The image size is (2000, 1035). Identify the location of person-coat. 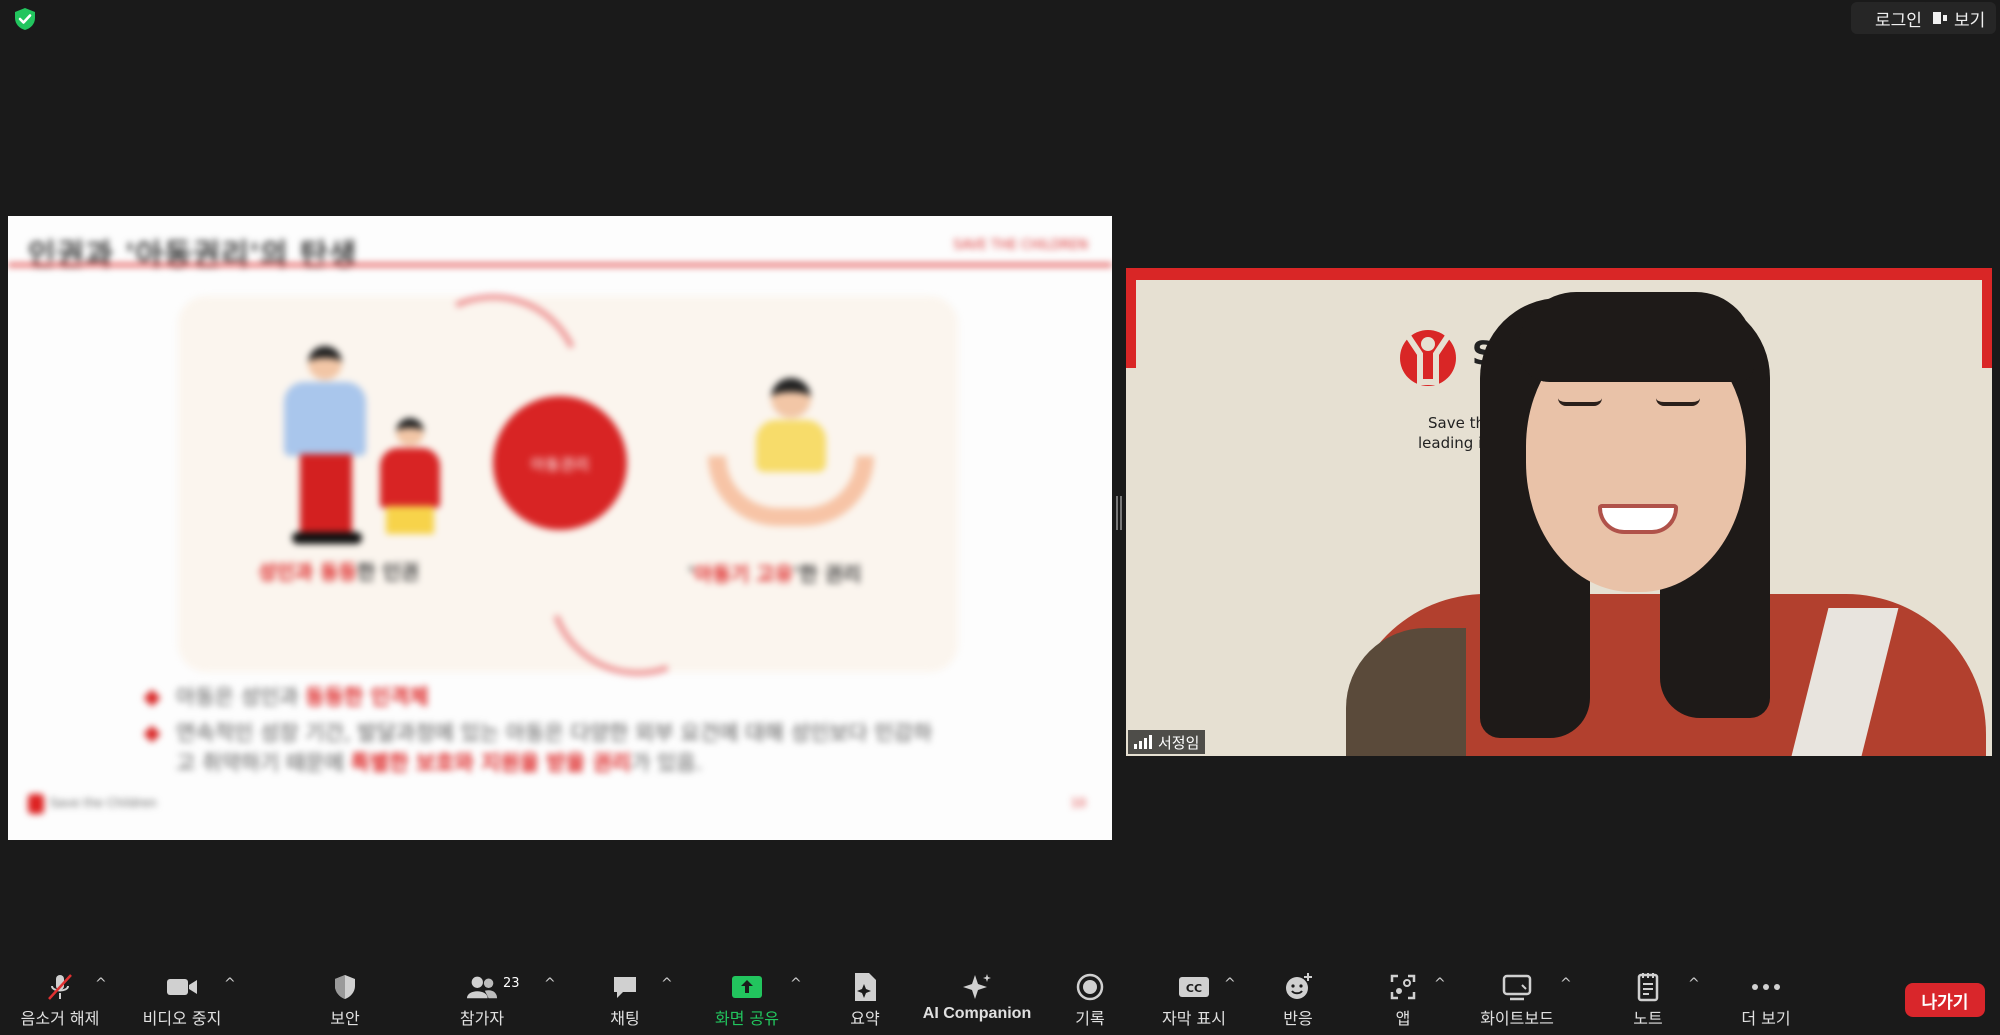
(1406, 692).